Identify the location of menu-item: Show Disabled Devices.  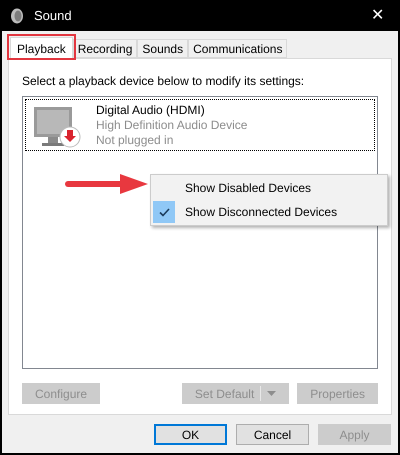
(269, 188).